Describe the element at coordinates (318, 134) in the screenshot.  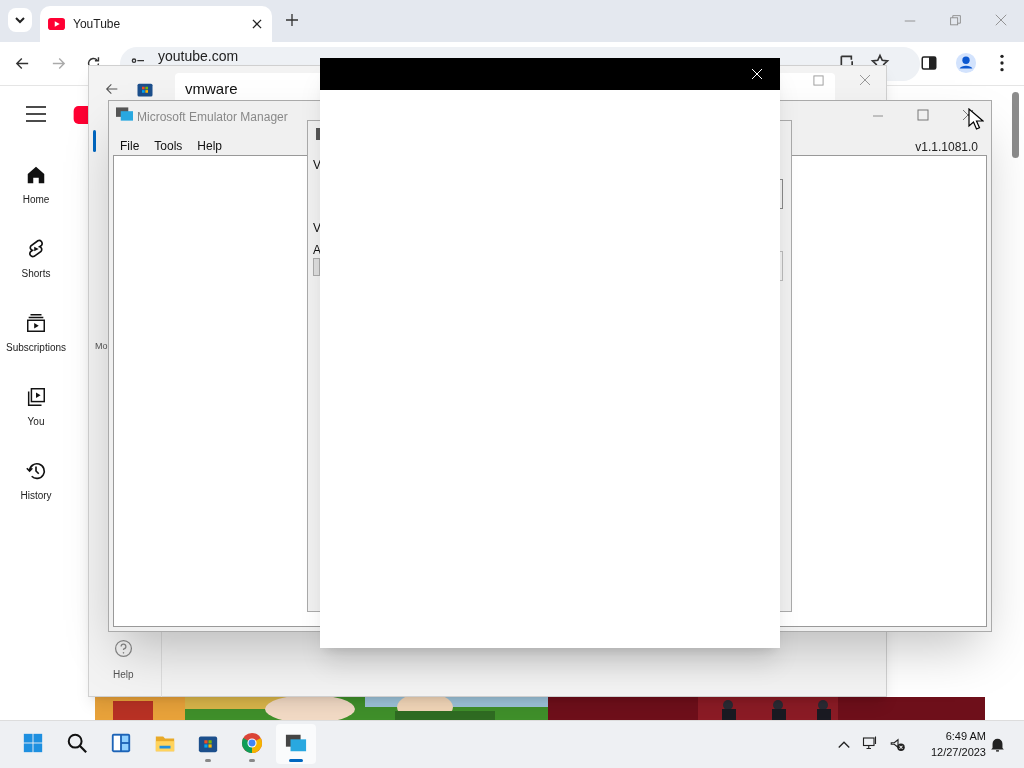
I see `dialog-app-icon` at that location.